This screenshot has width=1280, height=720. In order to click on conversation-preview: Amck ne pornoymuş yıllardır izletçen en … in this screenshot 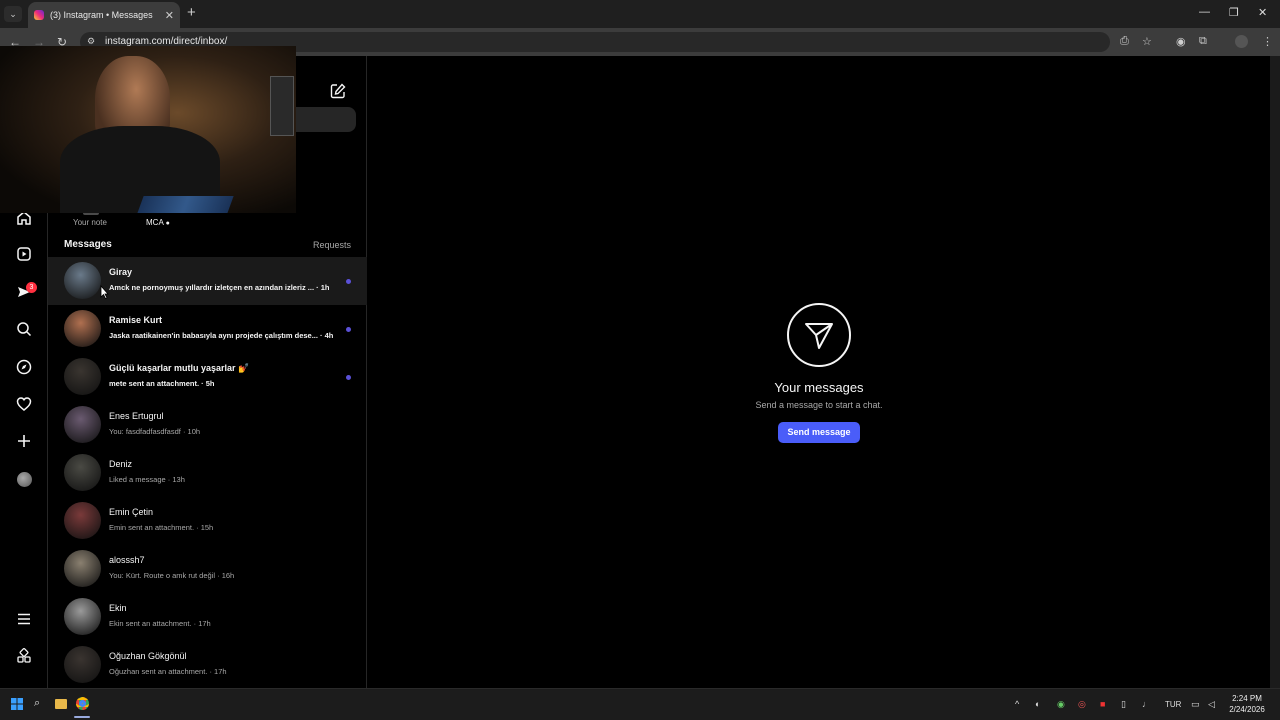, I will do `click(219, 287)`.